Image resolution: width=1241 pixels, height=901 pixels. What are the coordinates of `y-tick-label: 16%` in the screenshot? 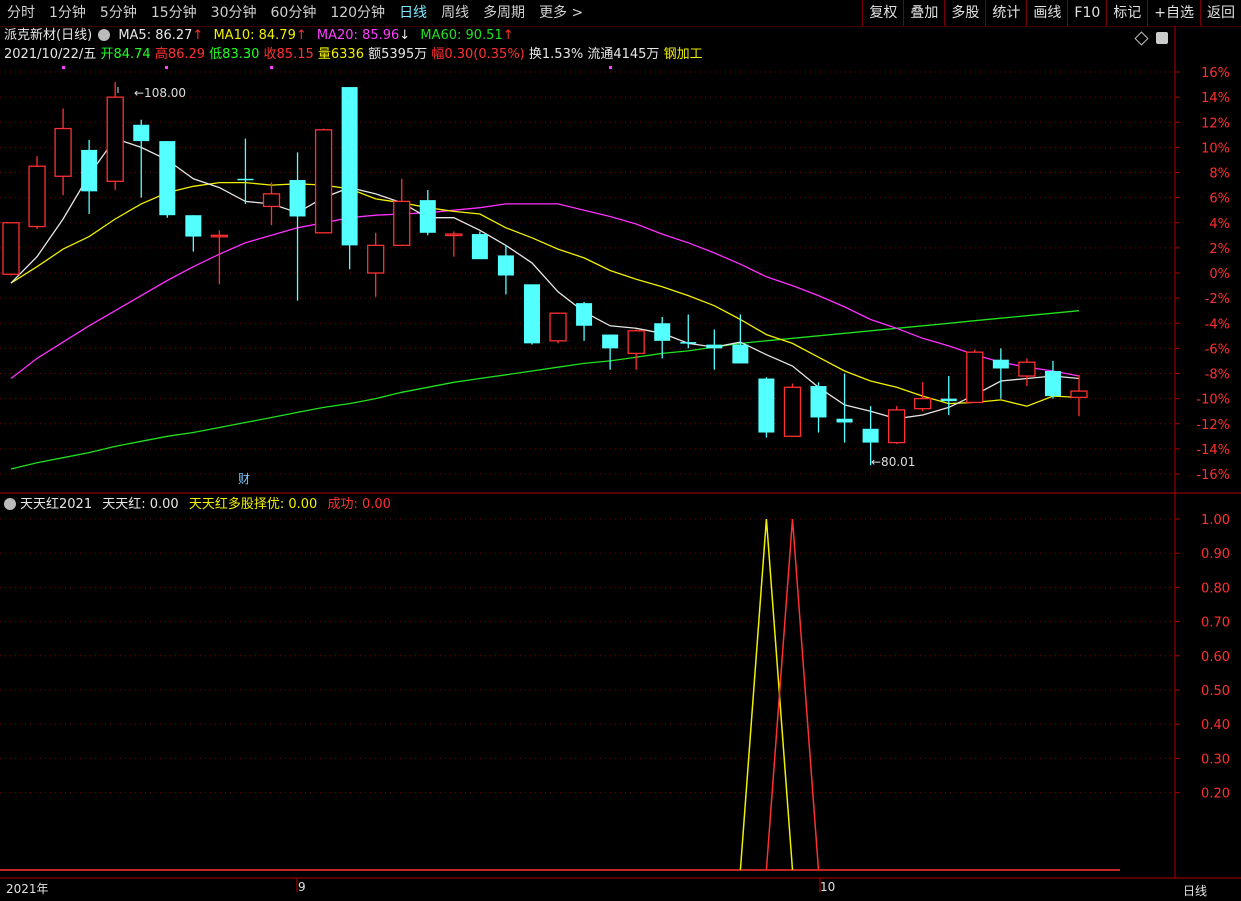 It's located at (1215, 73).